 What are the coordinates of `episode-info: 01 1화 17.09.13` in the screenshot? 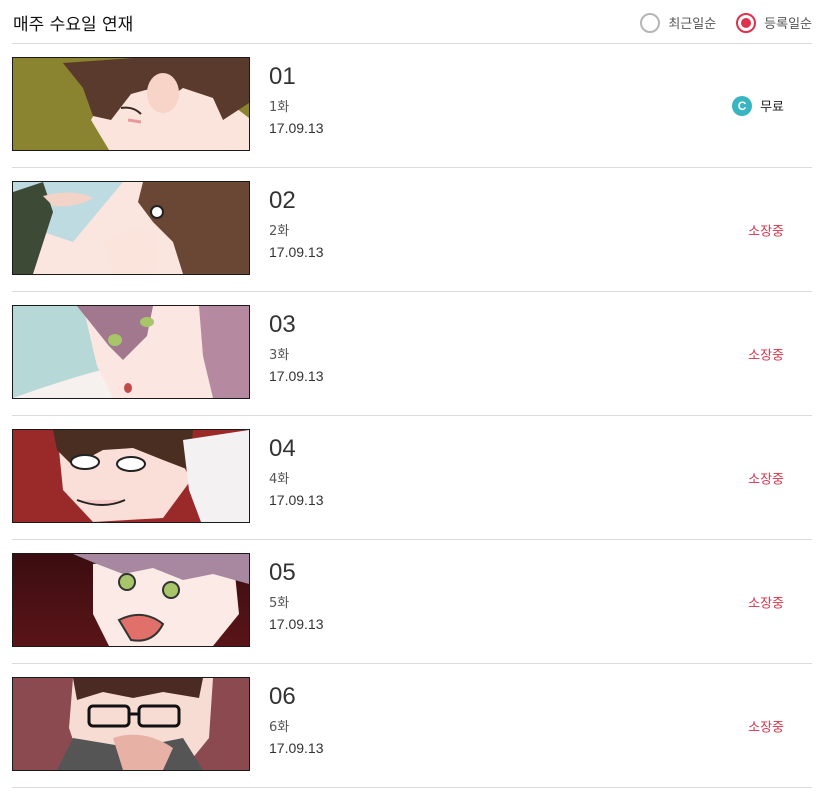 It's located at (296, 100).